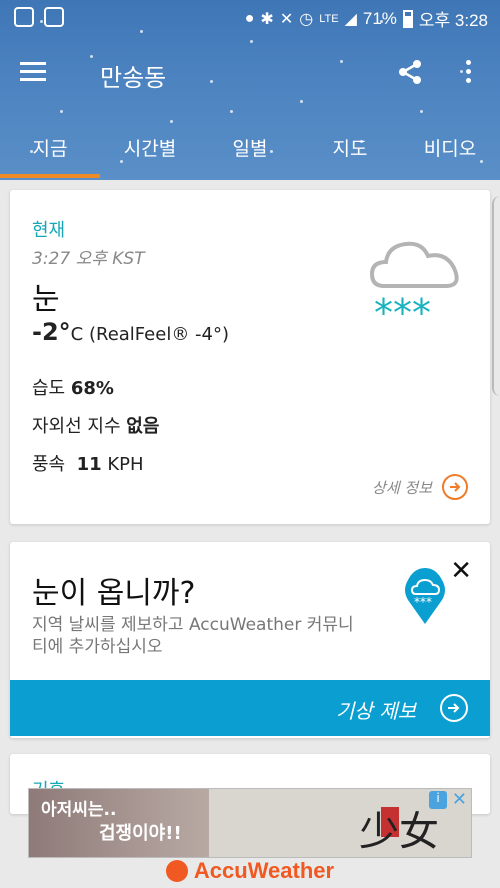 This screenshot has width=500, height=888. What do you see at coordinates (376, 711) in the screenshot?
I see `report-button-label: 기상 제보` at bounding box center [376, 711].